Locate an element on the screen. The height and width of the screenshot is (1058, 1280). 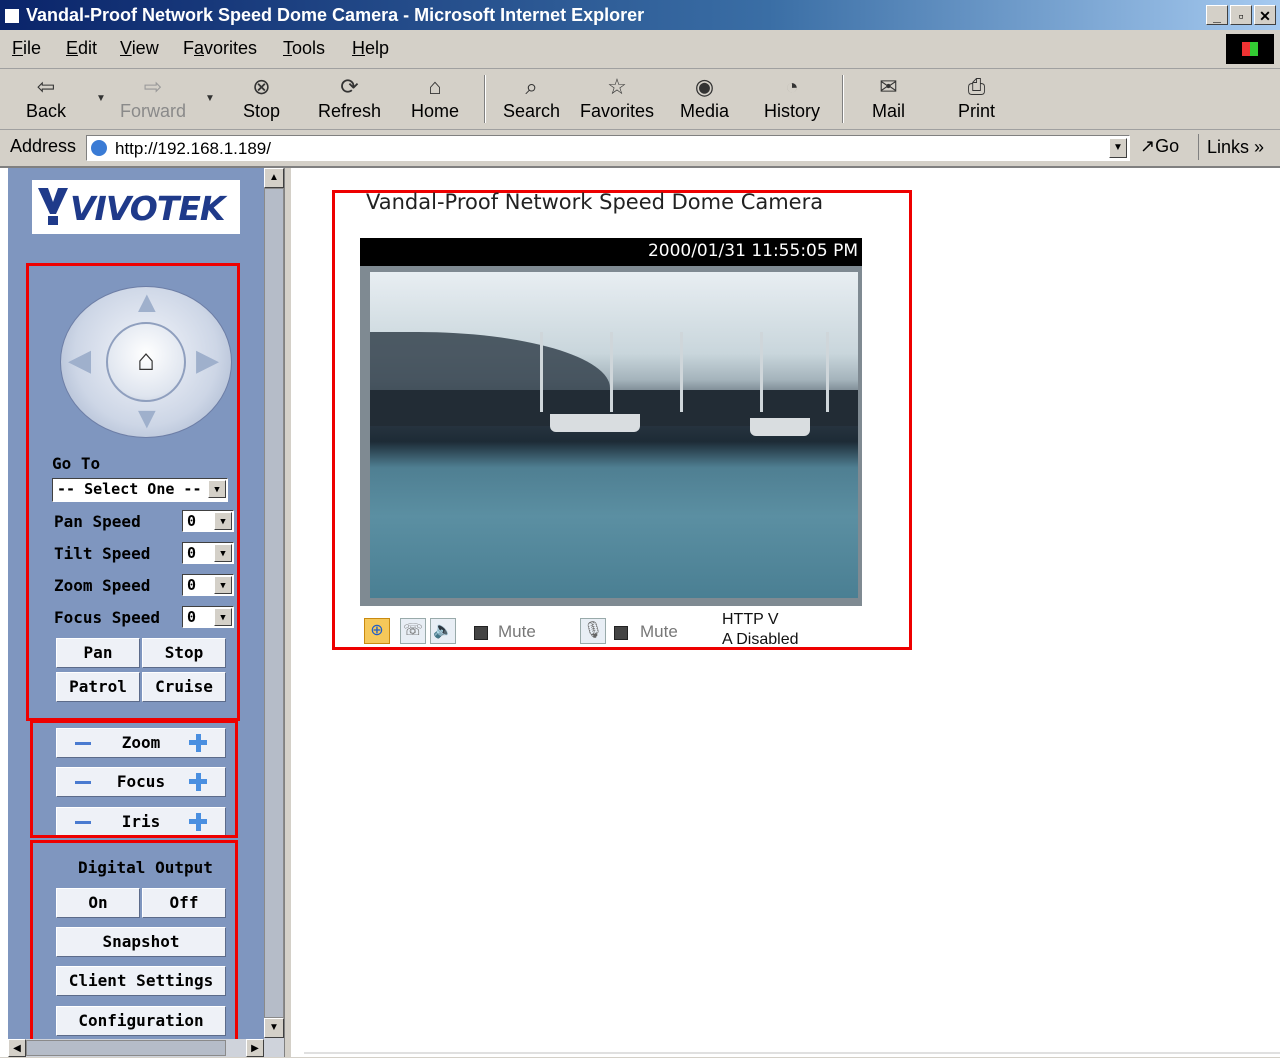
go-arrow-icon: ↗ is located at coordinates (1148, 146).